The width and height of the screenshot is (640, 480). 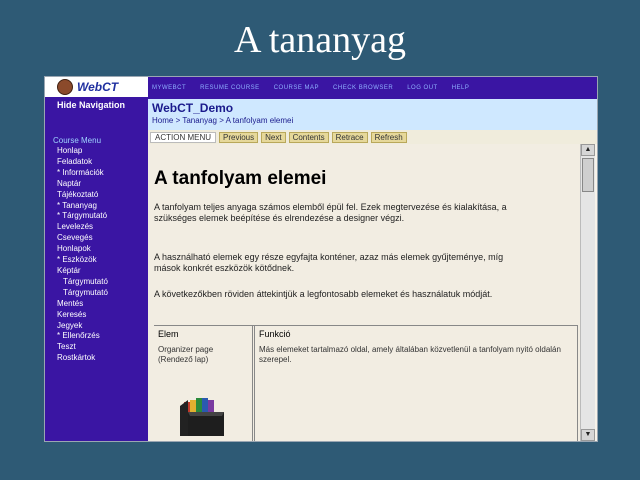 I want to click on topnav-mywebct: MYWEBCT, so click(x=169, y=88).